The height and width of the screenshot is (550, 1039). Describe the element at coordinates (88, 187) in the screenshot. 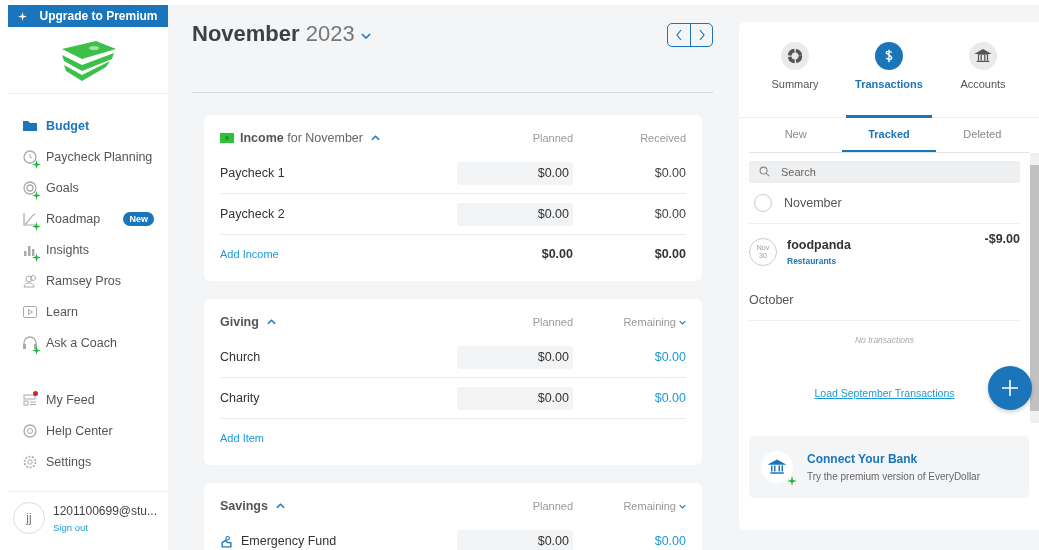

I see `nav-item: Goals` at that location.